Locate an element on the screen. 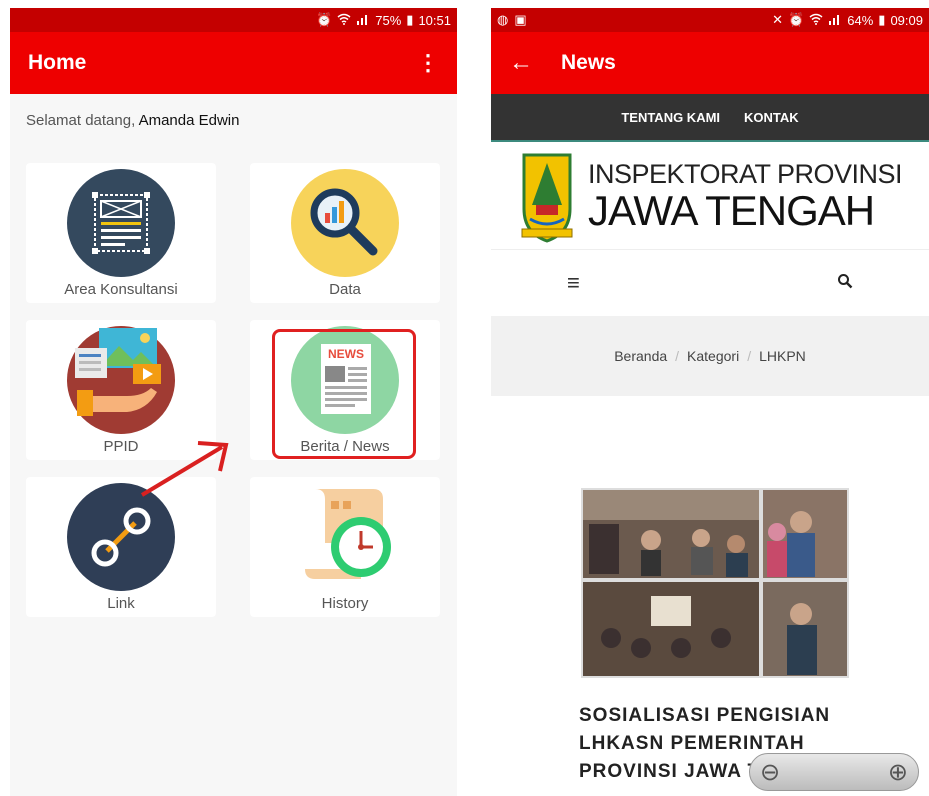  page-title: News is located at coordinates (588, 62).